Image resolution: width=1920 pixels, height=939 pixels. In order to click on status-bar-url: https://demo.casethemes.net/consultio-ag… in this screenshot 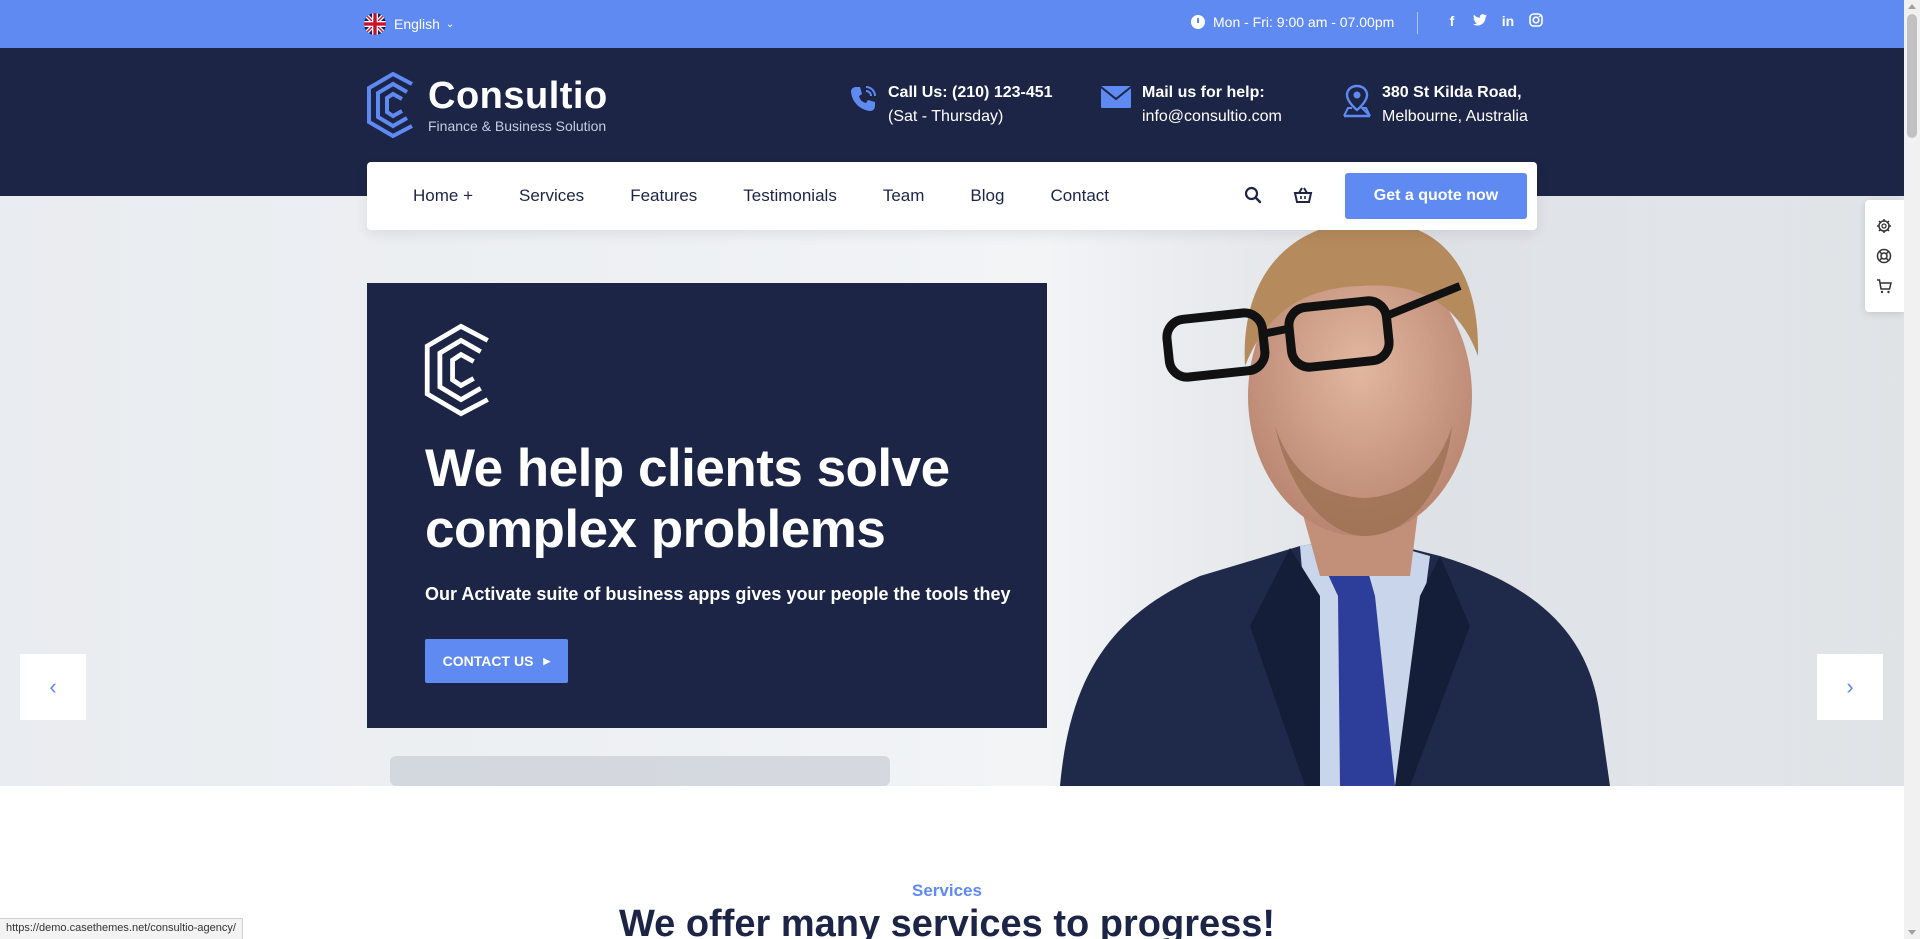, I will do `click(121, 928)`.